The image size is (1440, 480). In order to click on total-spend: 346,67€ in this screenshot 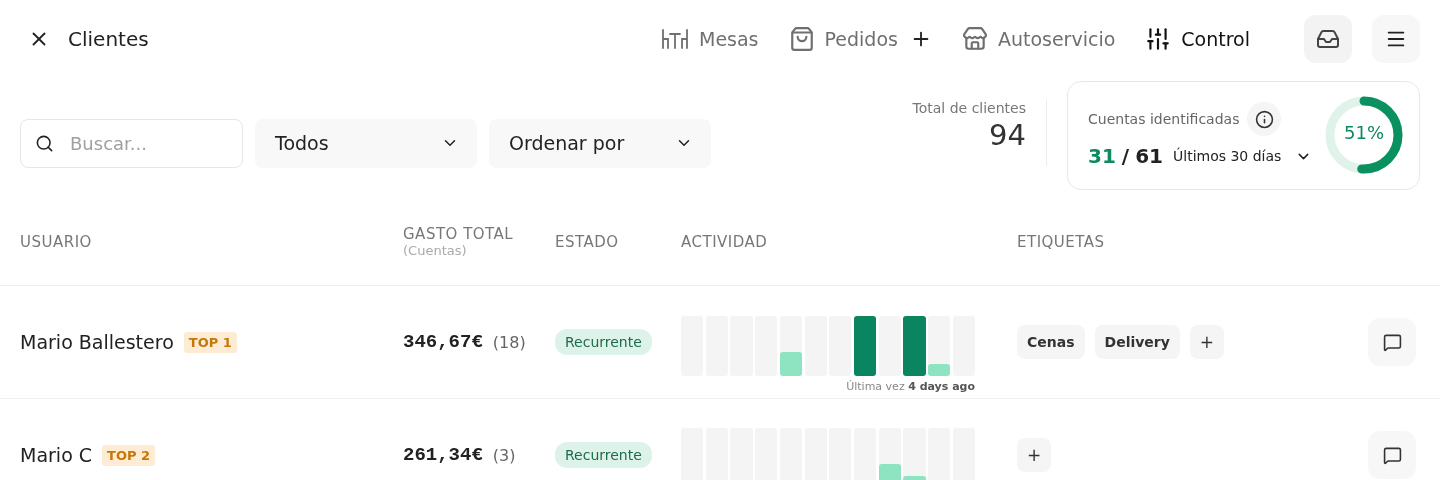, I will do `click(443, 342)`.